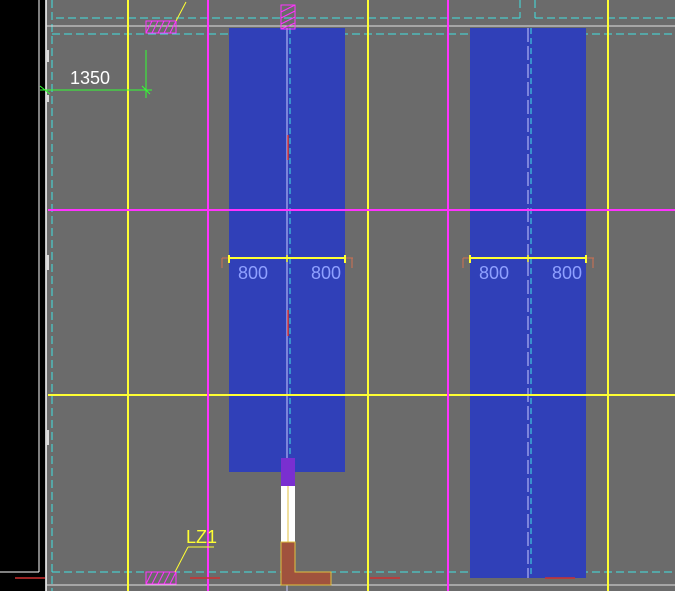  Describe the element at coordinates (326, 273) in the screenshot. I see `column-1-dim-right: 800` at that location.